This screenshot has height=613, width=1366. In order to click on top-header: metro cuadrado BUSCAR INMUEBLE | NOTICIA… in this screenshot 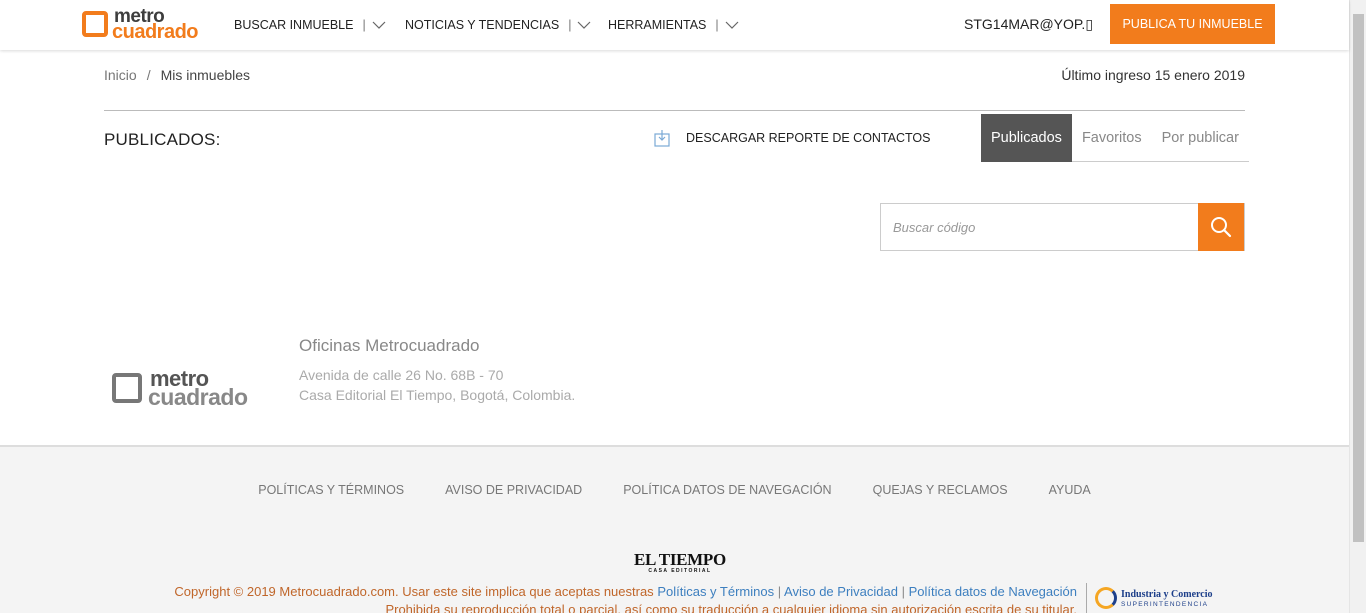, I will do `click(674, 25)`.